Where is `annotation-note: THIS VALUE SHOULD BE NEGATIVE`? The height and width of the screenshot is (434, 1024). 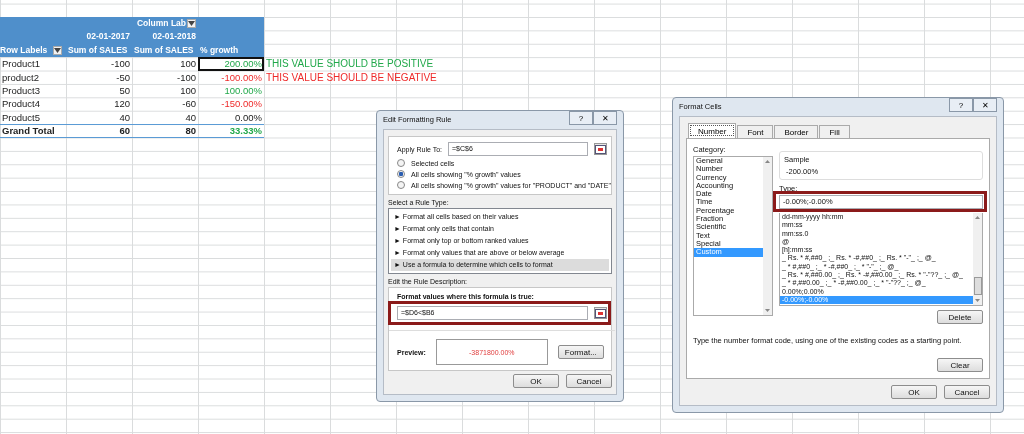
annotation-note: THIS VALUE SHOULD BE NEGATIVE is located at coordinates (351, 77).